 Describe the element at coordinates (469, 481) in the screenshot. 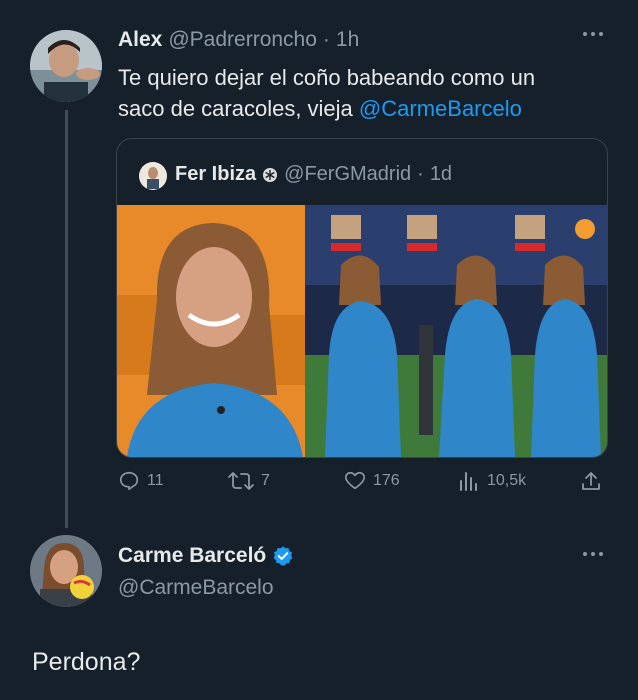

I see `views-chart-icon` at that location.